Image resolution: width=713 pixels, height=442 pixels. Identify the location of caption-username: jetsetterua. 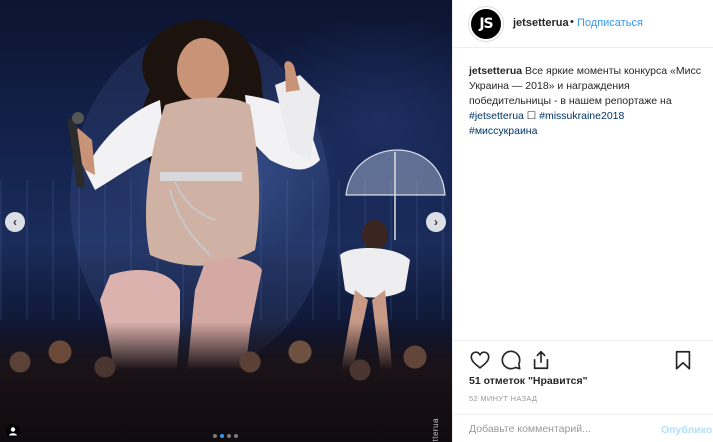
(495, 71).